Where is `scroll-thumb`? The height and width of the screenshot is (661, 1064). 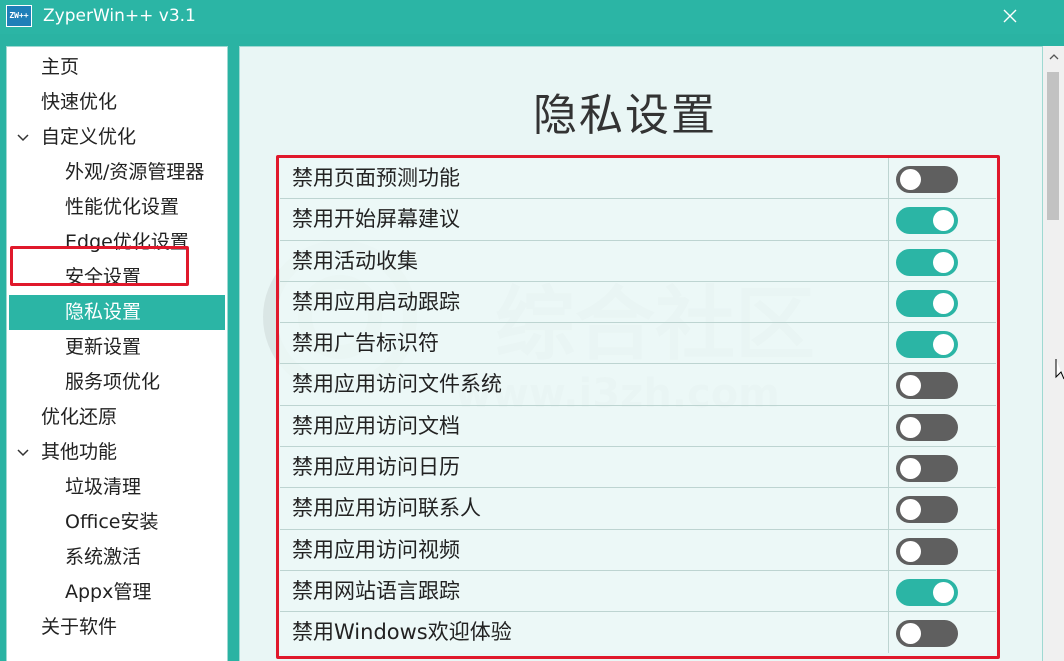
scroll-thumb is located at coordinates (1053, 146).